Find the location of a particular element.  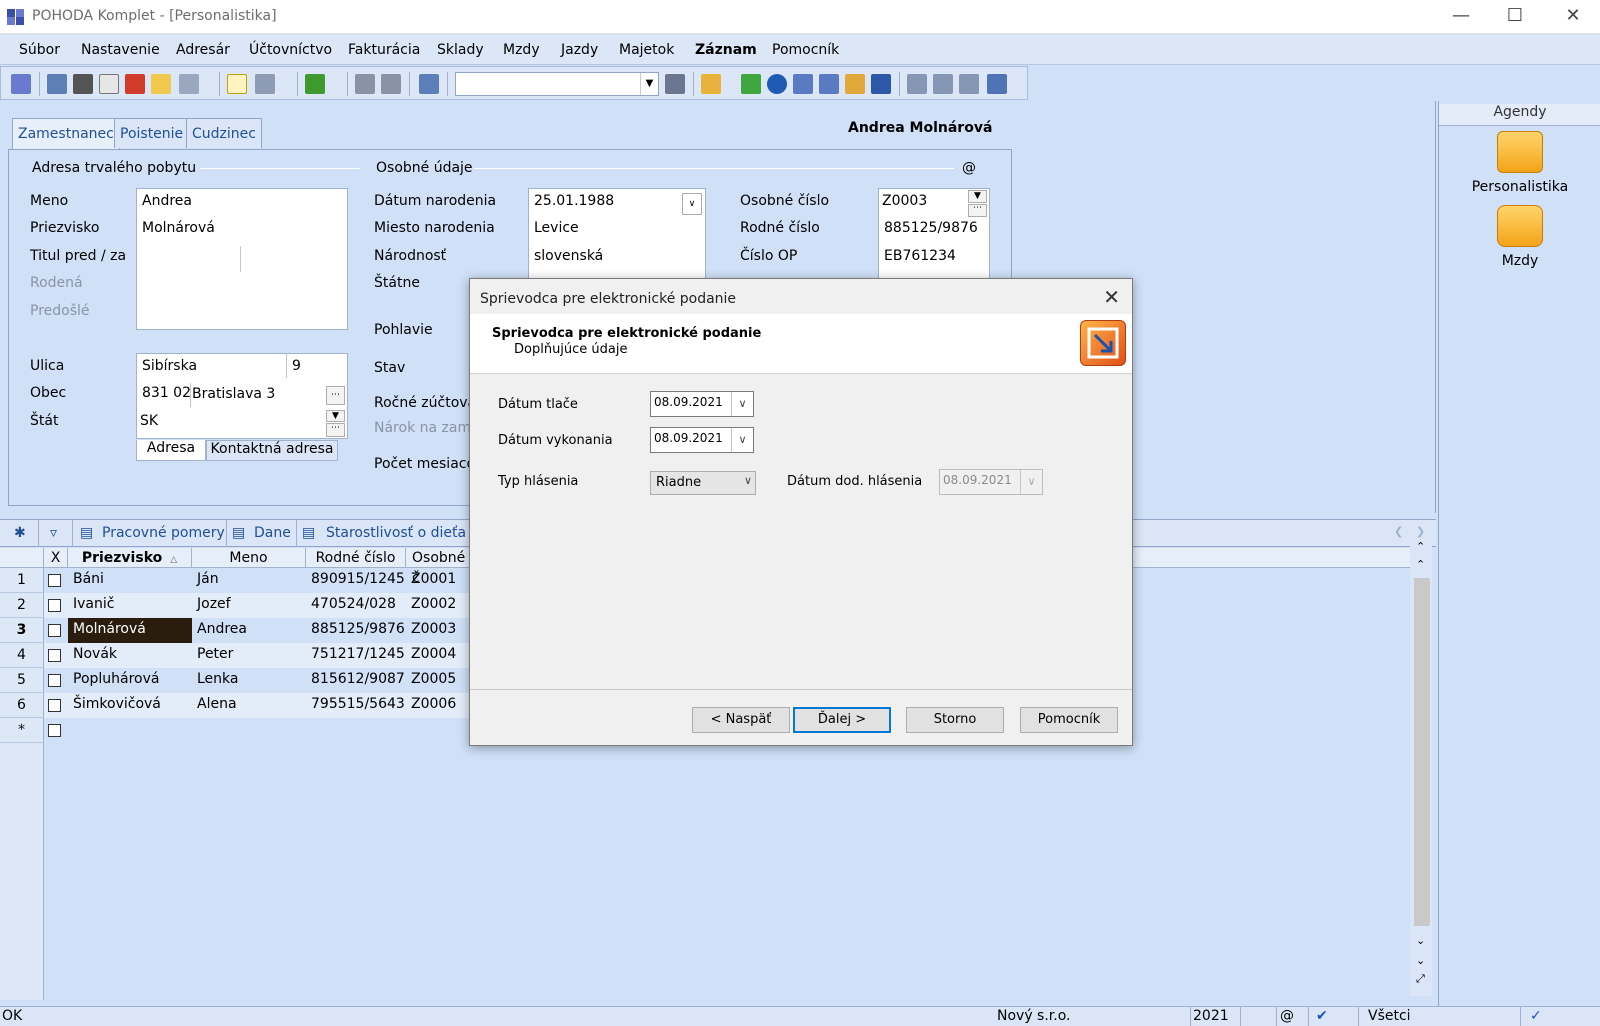

new-record-icon is located at coordinates (237, 84).